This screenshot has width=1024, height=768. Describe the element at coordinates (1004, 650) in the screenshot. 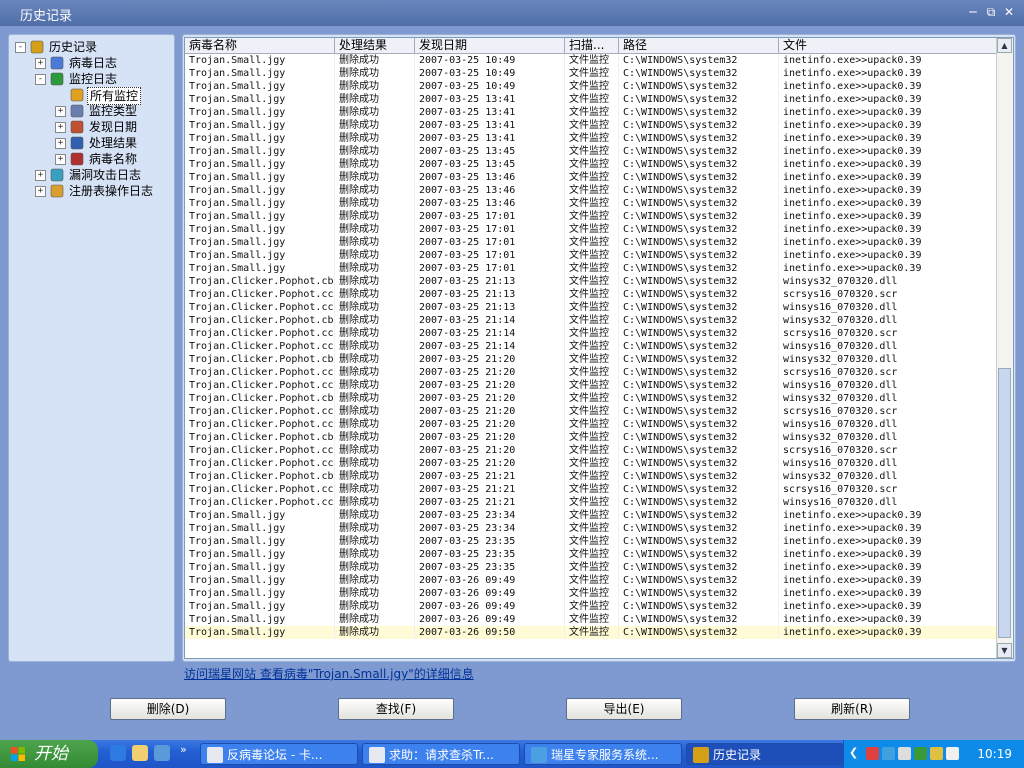

I see `scroll-down-icon: ▼` at that location.